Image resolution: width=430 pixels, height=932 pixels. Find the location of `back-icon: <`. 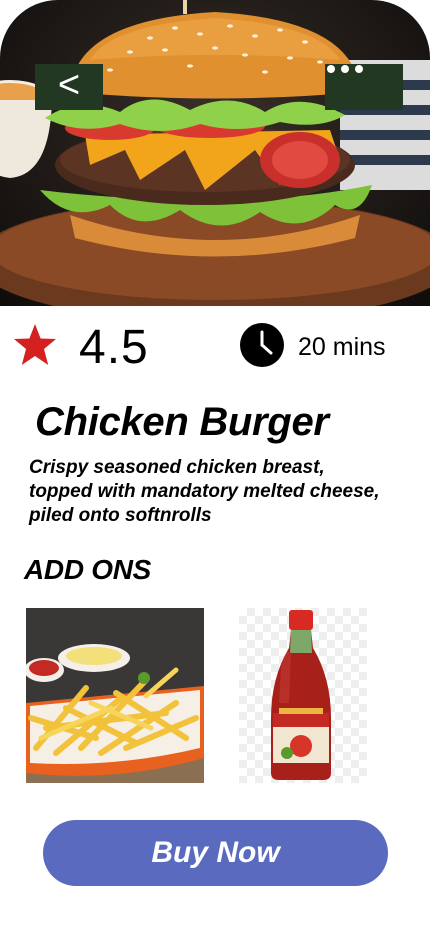

back-icon: < is located at coordinates (69, 85).